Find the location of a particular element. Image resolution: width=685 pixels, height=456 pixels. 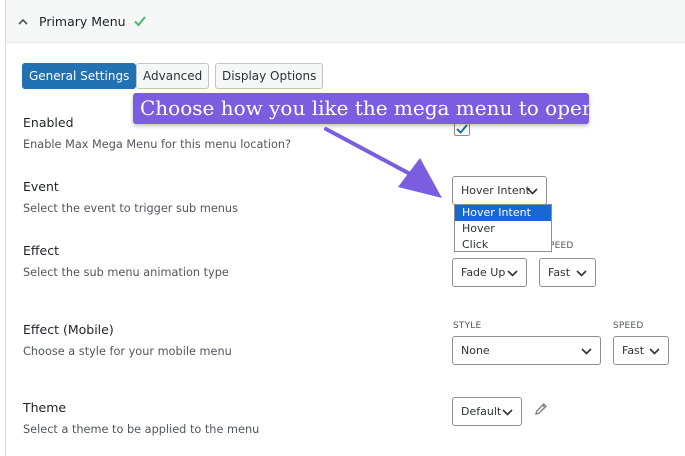

effect-mobile-description: Choose a style for your mobile menu is located at coordinates (127, 351).